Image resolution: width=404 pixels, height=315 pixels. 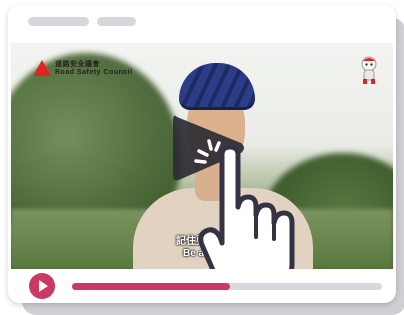 What do you see at coordinates (151, 286) in the screenshot?
I see `progress-fill` at bounding box center [151, 286].